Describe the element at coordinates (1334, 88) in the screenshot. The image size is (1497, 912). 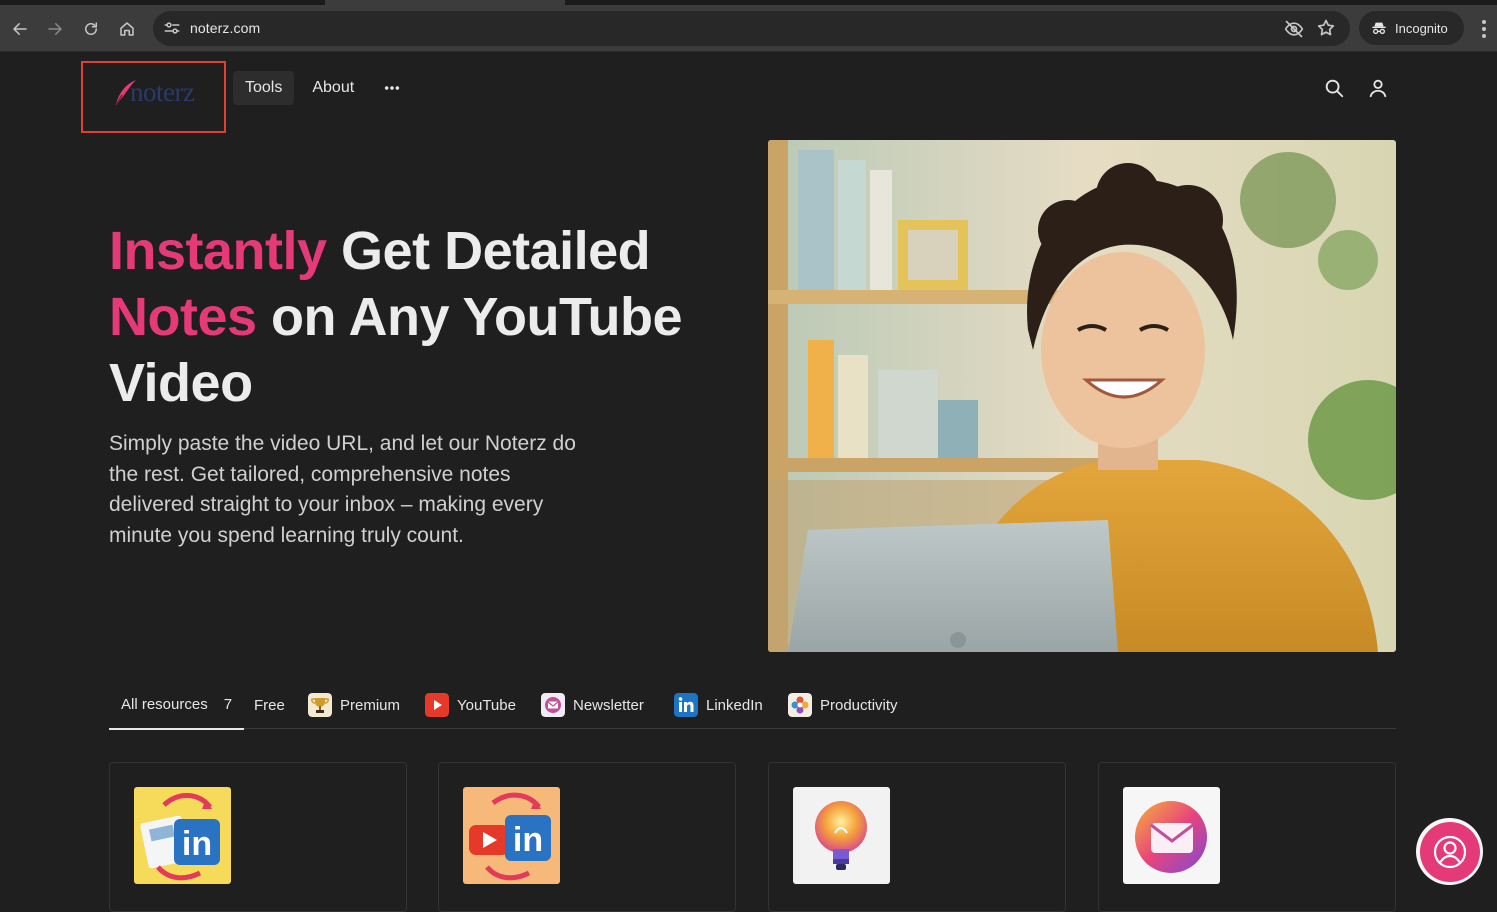
I see `search-icon` at that location.